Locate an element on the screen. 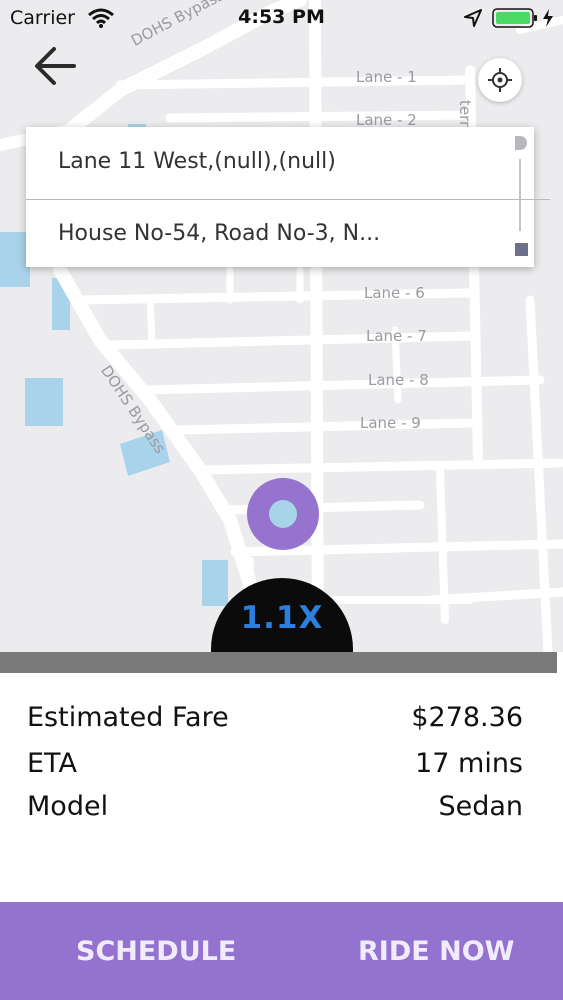  eta-row: ETA 17 mins is located at coordinates (275, 768).